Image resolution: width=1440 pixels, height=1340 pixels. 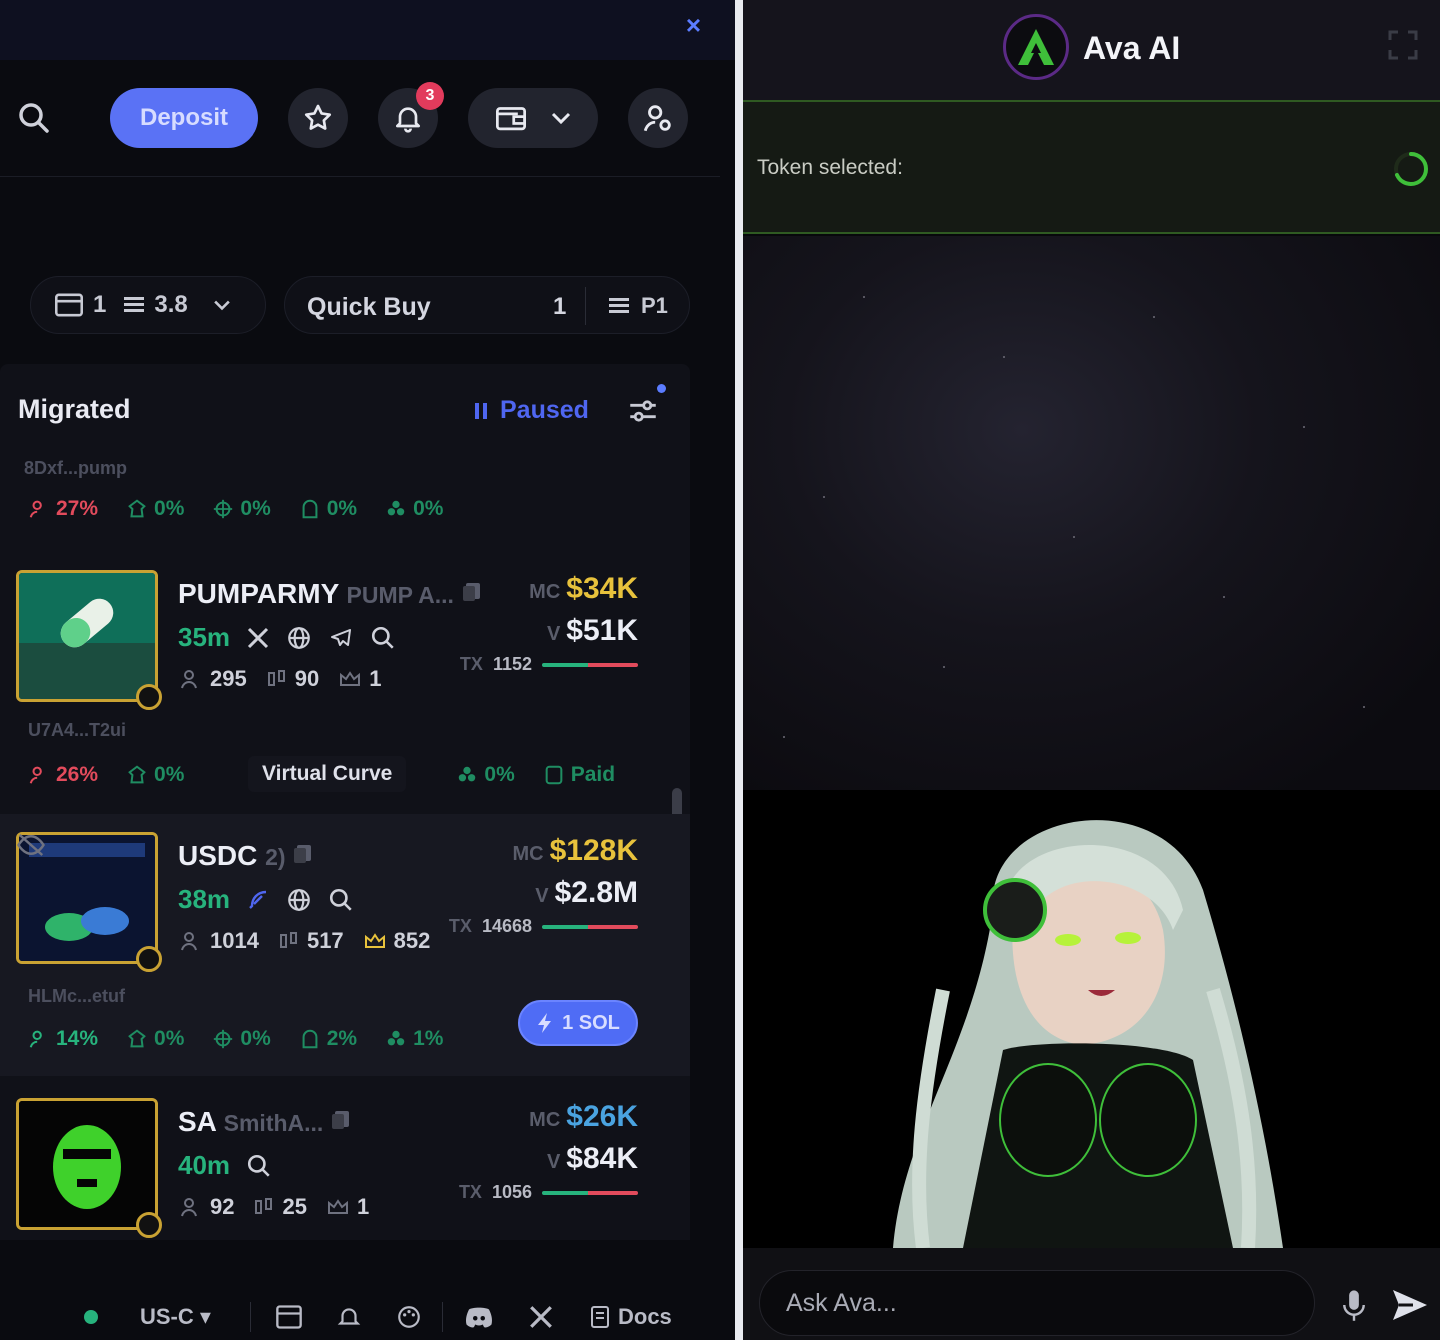 What do you see at coordinates (212, 679) in the screenshot?
I see `holders-count: 295` at bounding box center [212, 679].